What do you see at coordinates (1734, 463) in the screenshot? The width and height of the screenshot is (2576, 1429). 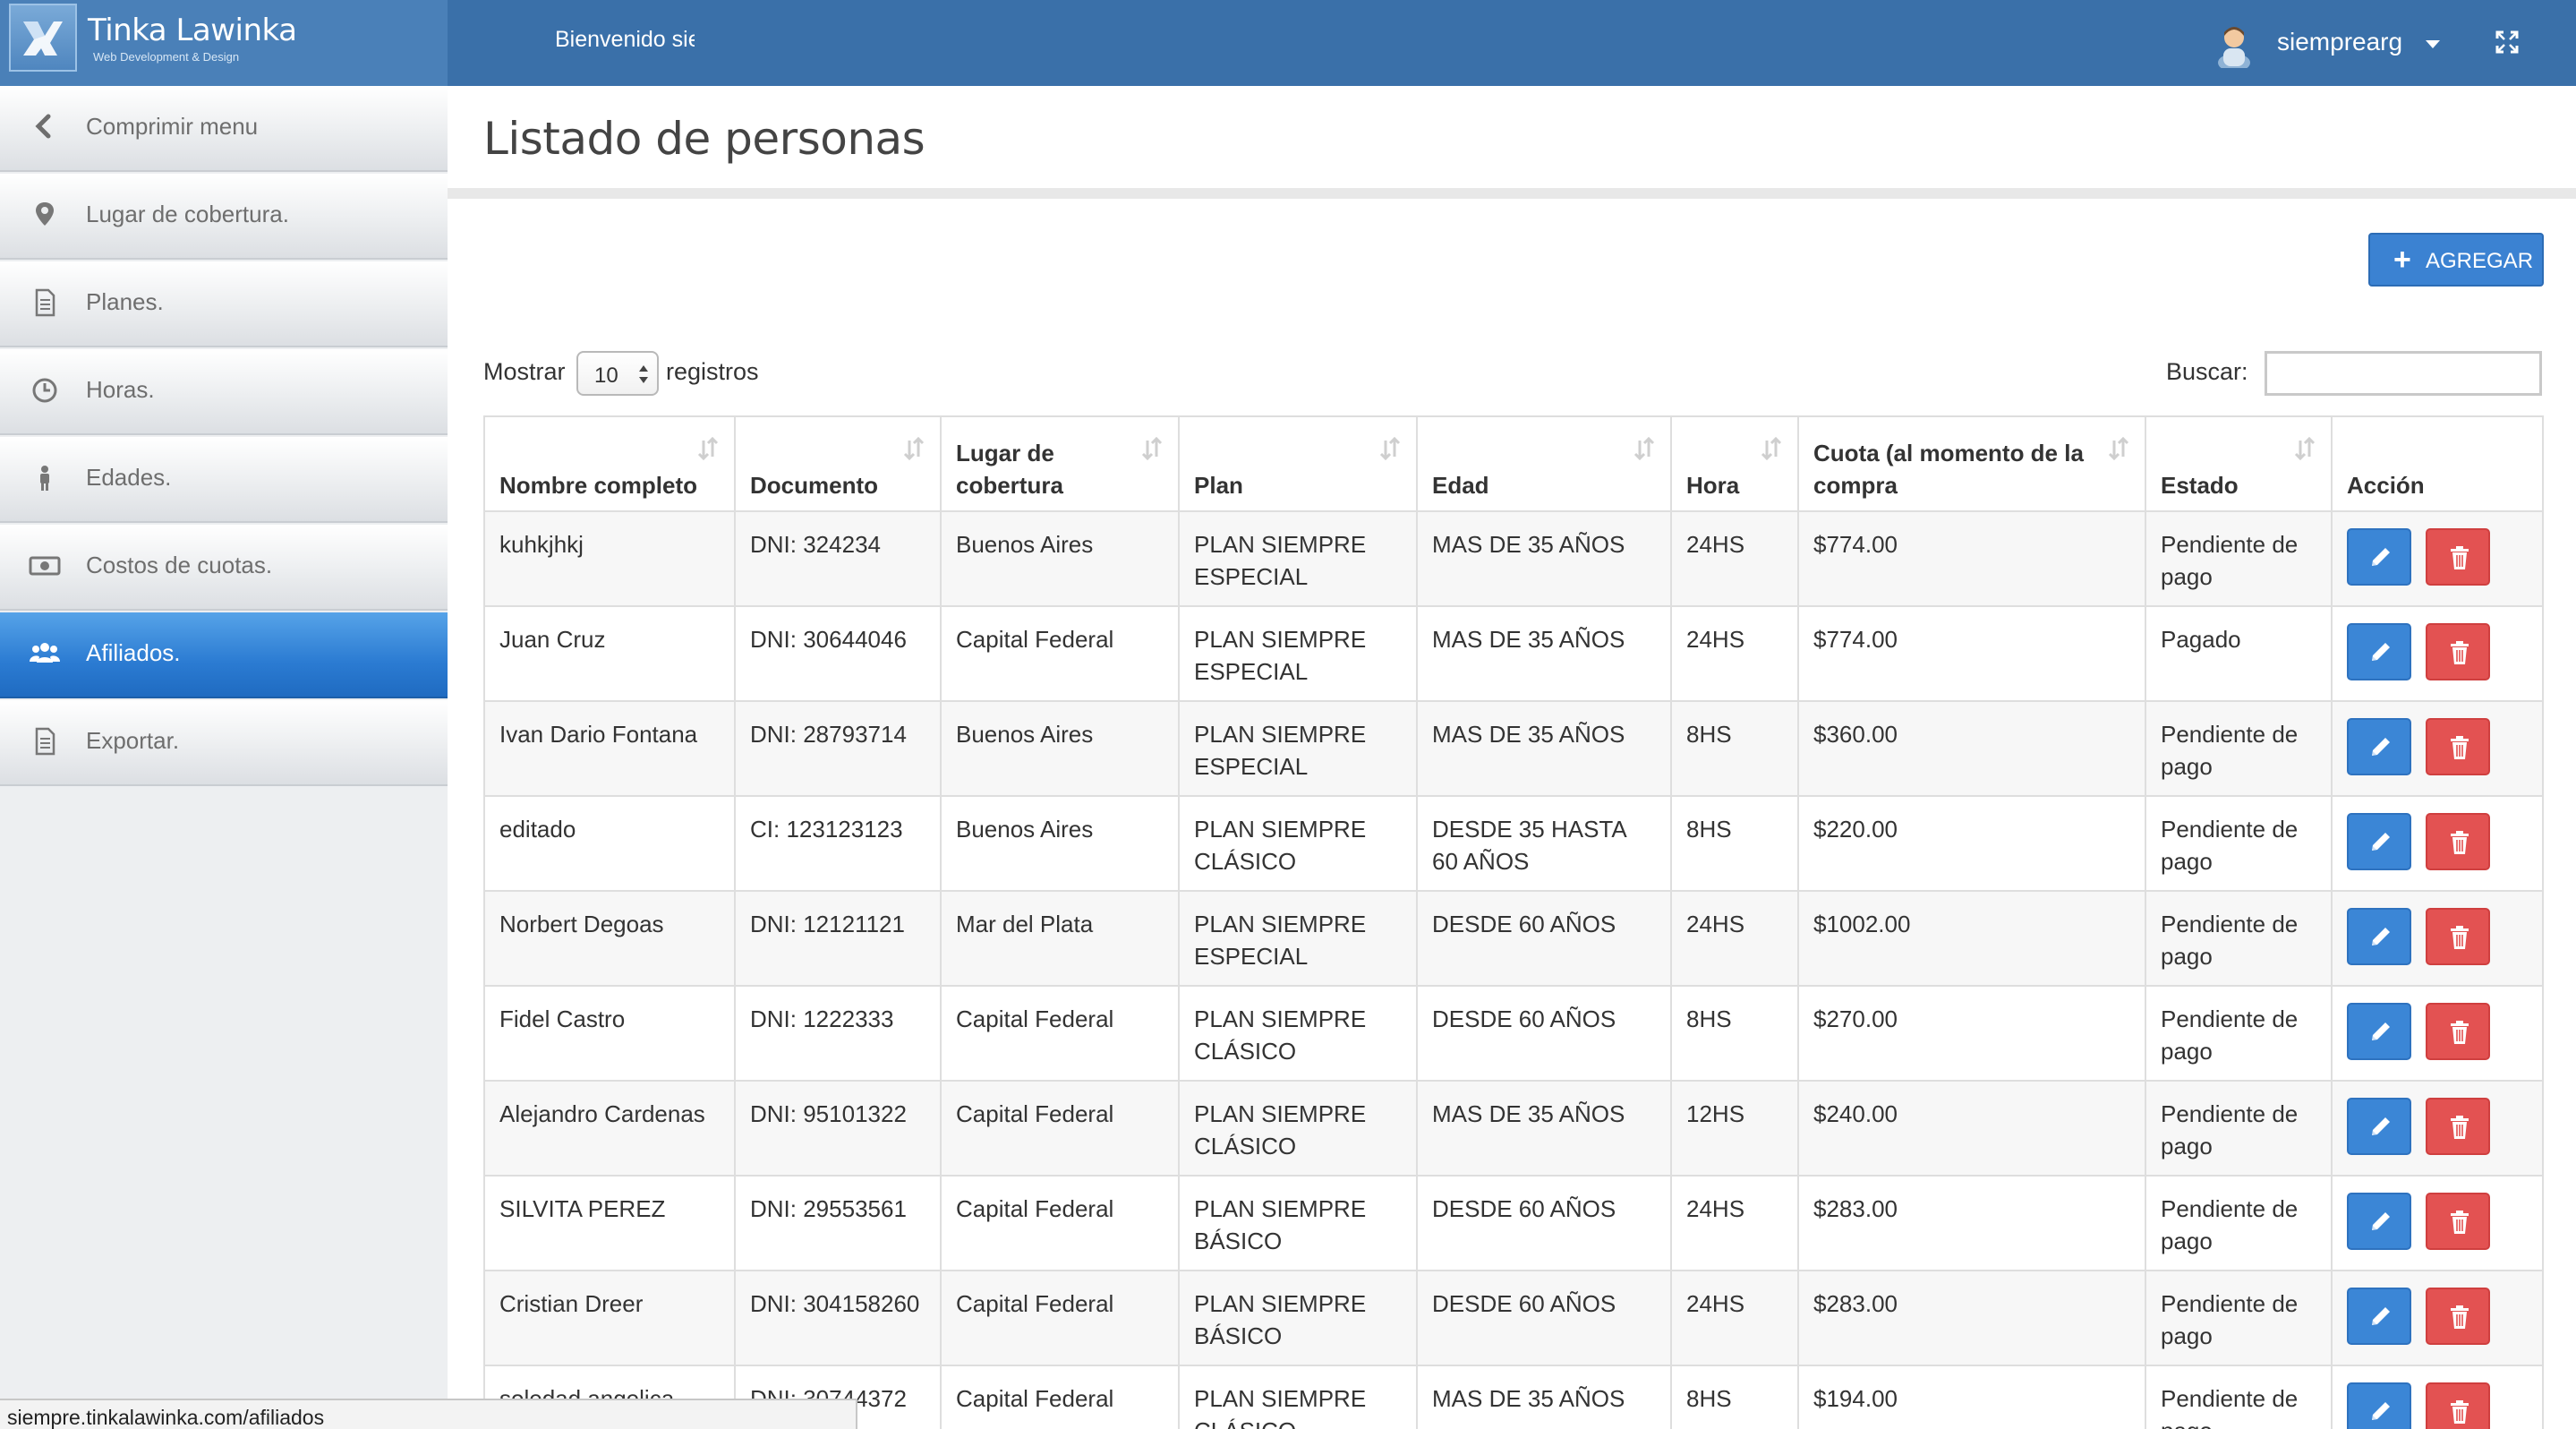 I see `column-header: Hora` at bounding box center [1734, 463].